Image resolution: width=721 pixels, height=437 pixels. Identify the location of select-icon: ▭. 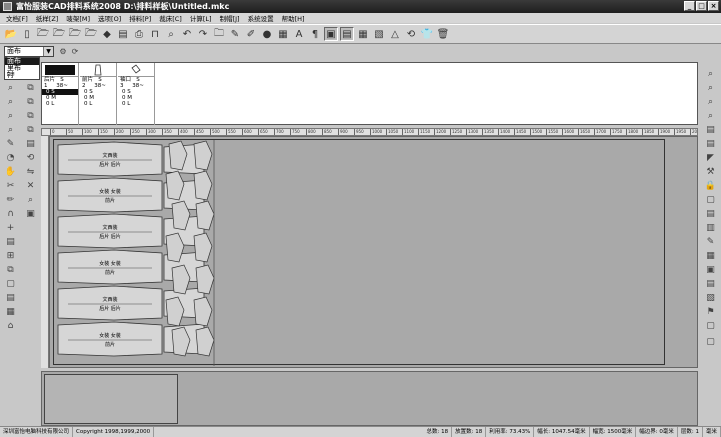
(10, 74).